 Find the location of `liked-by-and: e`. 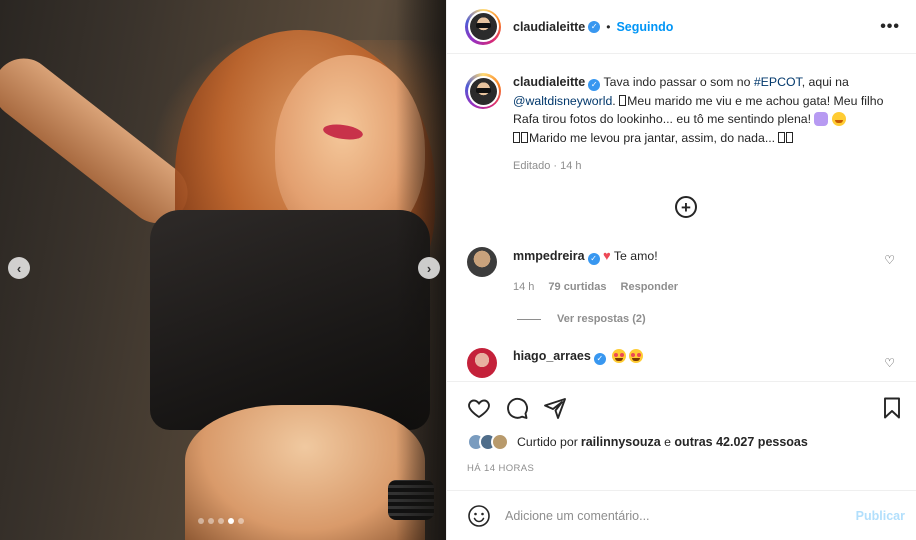

liked-by-and: e is located at coordinates (667, 442).